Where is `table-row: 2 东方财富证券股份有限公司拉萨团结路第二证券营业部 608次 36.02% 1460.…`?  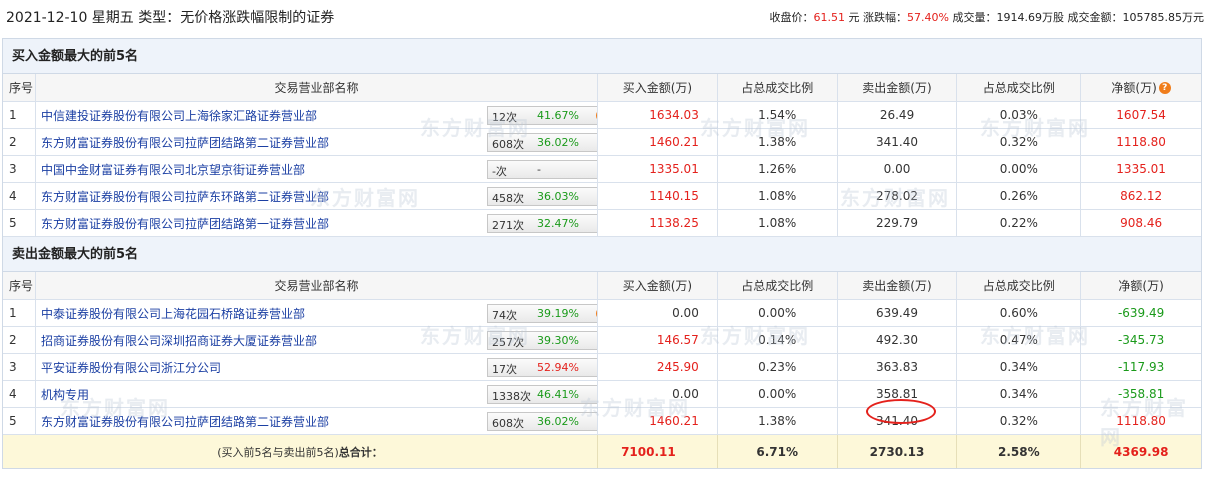
table-row: 2 东方财富证券股份有限公司拉萨团结路第二证券营业部 608次 36.02% 1460.… is located at coordinates (602, 142).